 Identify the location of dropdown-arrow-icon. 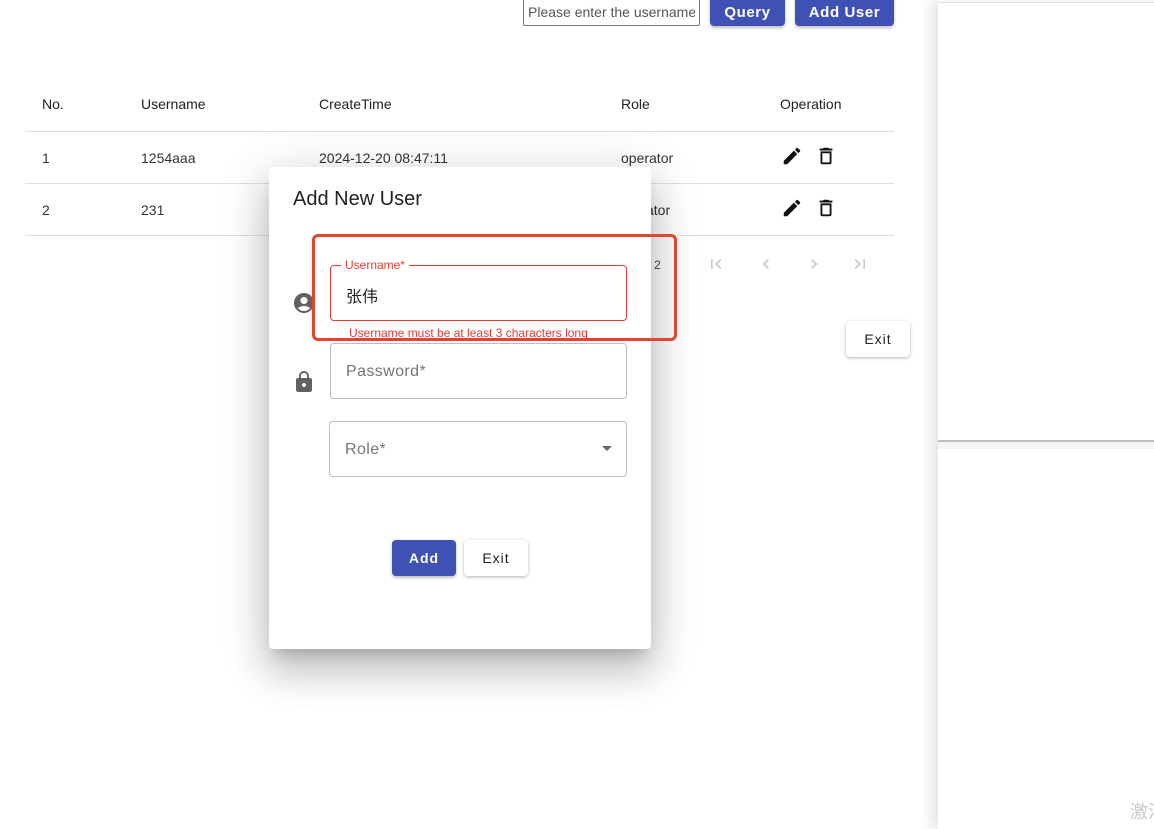
(607, 448).